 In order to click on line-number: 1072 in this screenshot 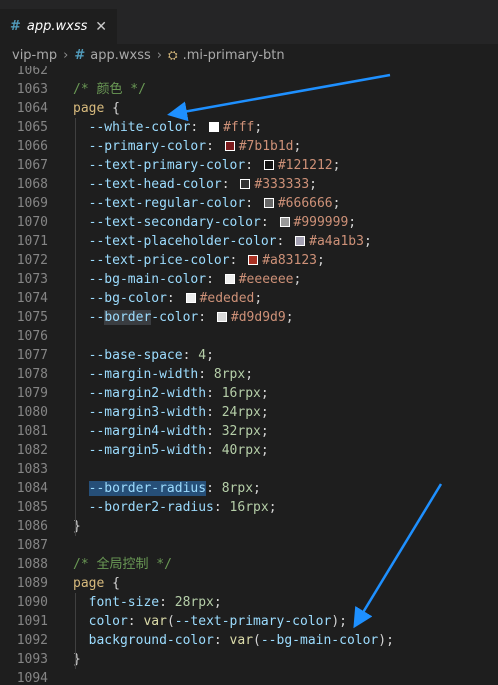, I will do `click(32, 260)`.